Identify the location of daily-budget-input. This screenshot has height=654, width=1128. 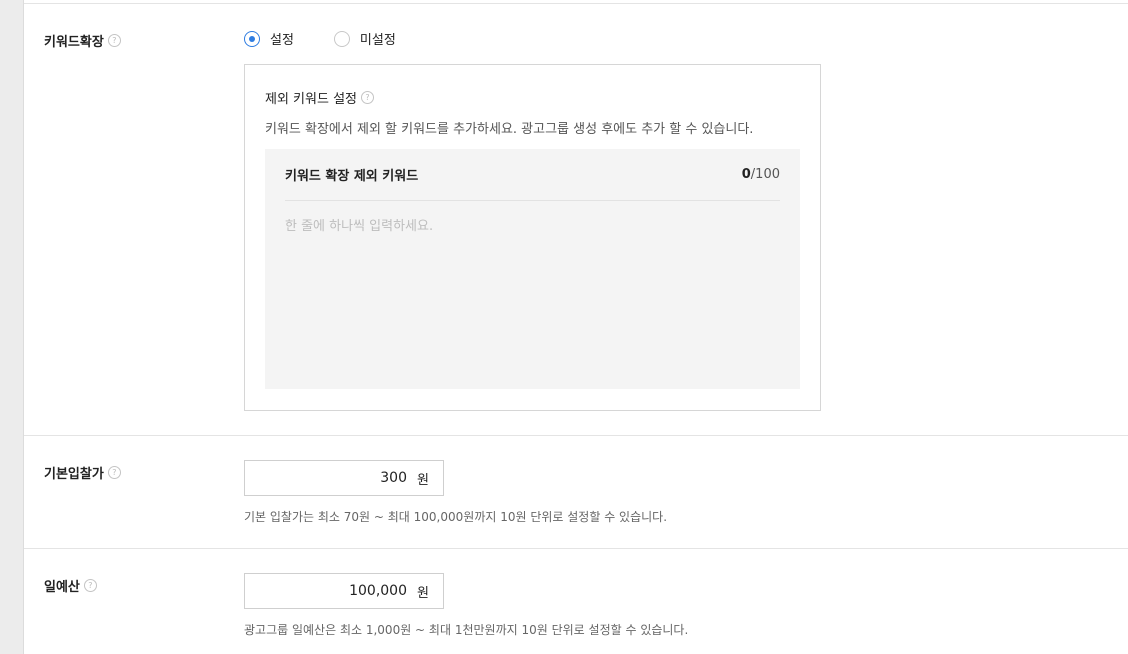
(326, 591).